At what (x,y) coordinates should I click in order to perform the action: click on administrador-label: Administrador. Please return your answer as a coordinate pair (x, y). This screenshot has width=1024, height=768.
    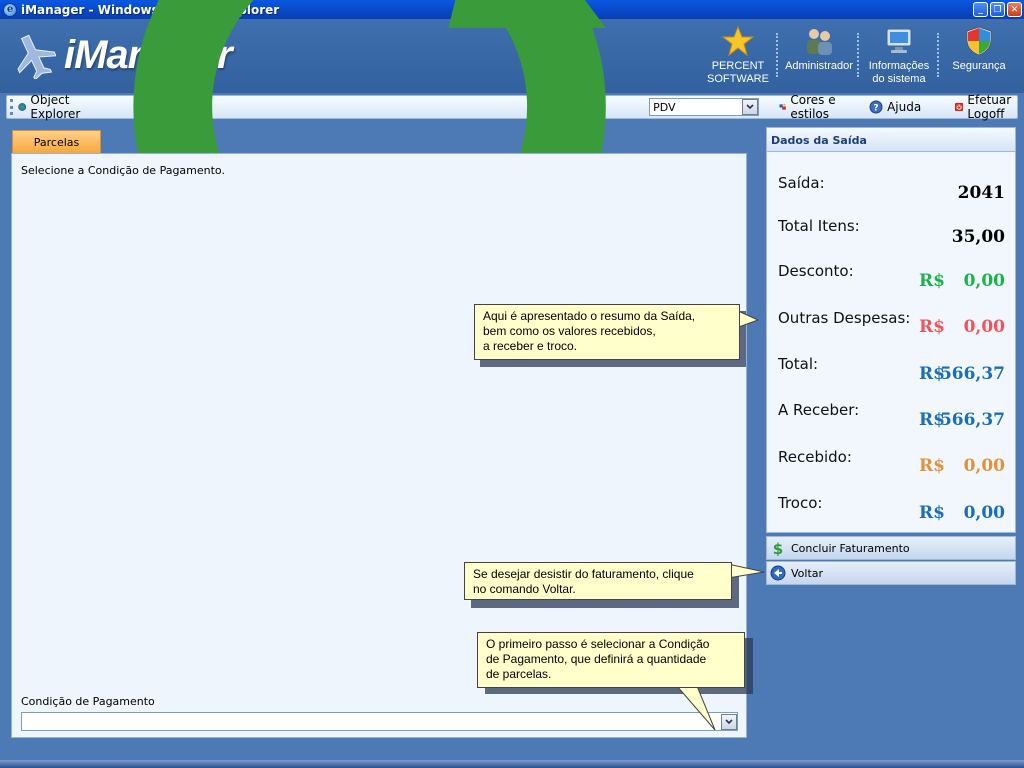
    Looking at the image, I should click on (819, 66).